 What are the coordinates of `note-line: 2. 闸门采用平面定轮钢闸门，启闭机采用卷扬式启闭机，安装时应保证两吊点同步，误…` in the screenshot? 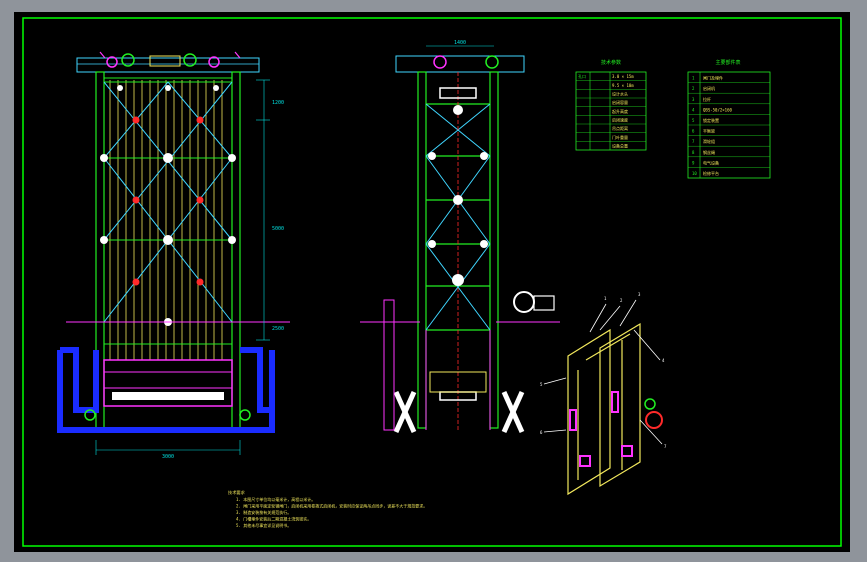 It's located at (331, 506).